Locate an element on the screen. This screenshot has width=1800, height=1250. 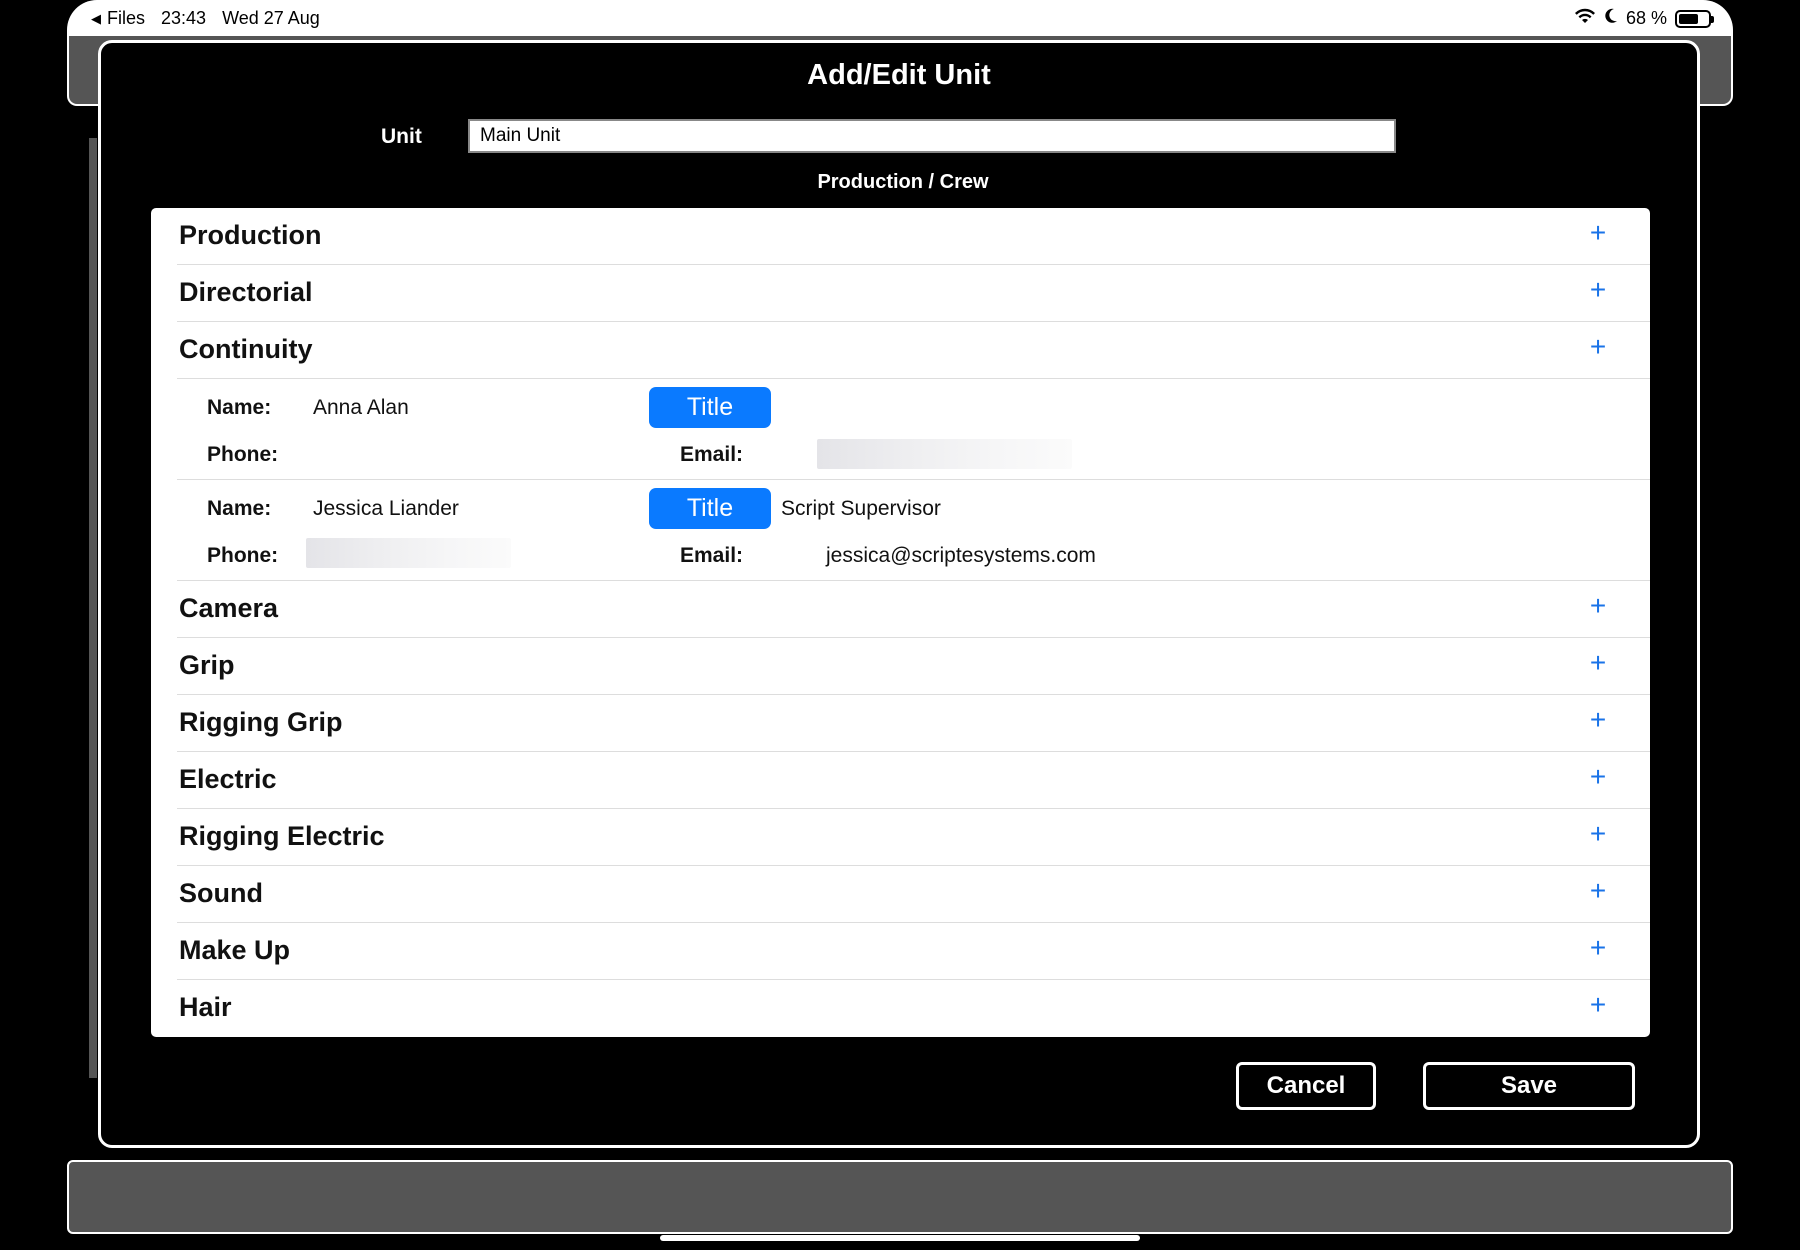
group-name: Electric is located at coordinates (228, 779).